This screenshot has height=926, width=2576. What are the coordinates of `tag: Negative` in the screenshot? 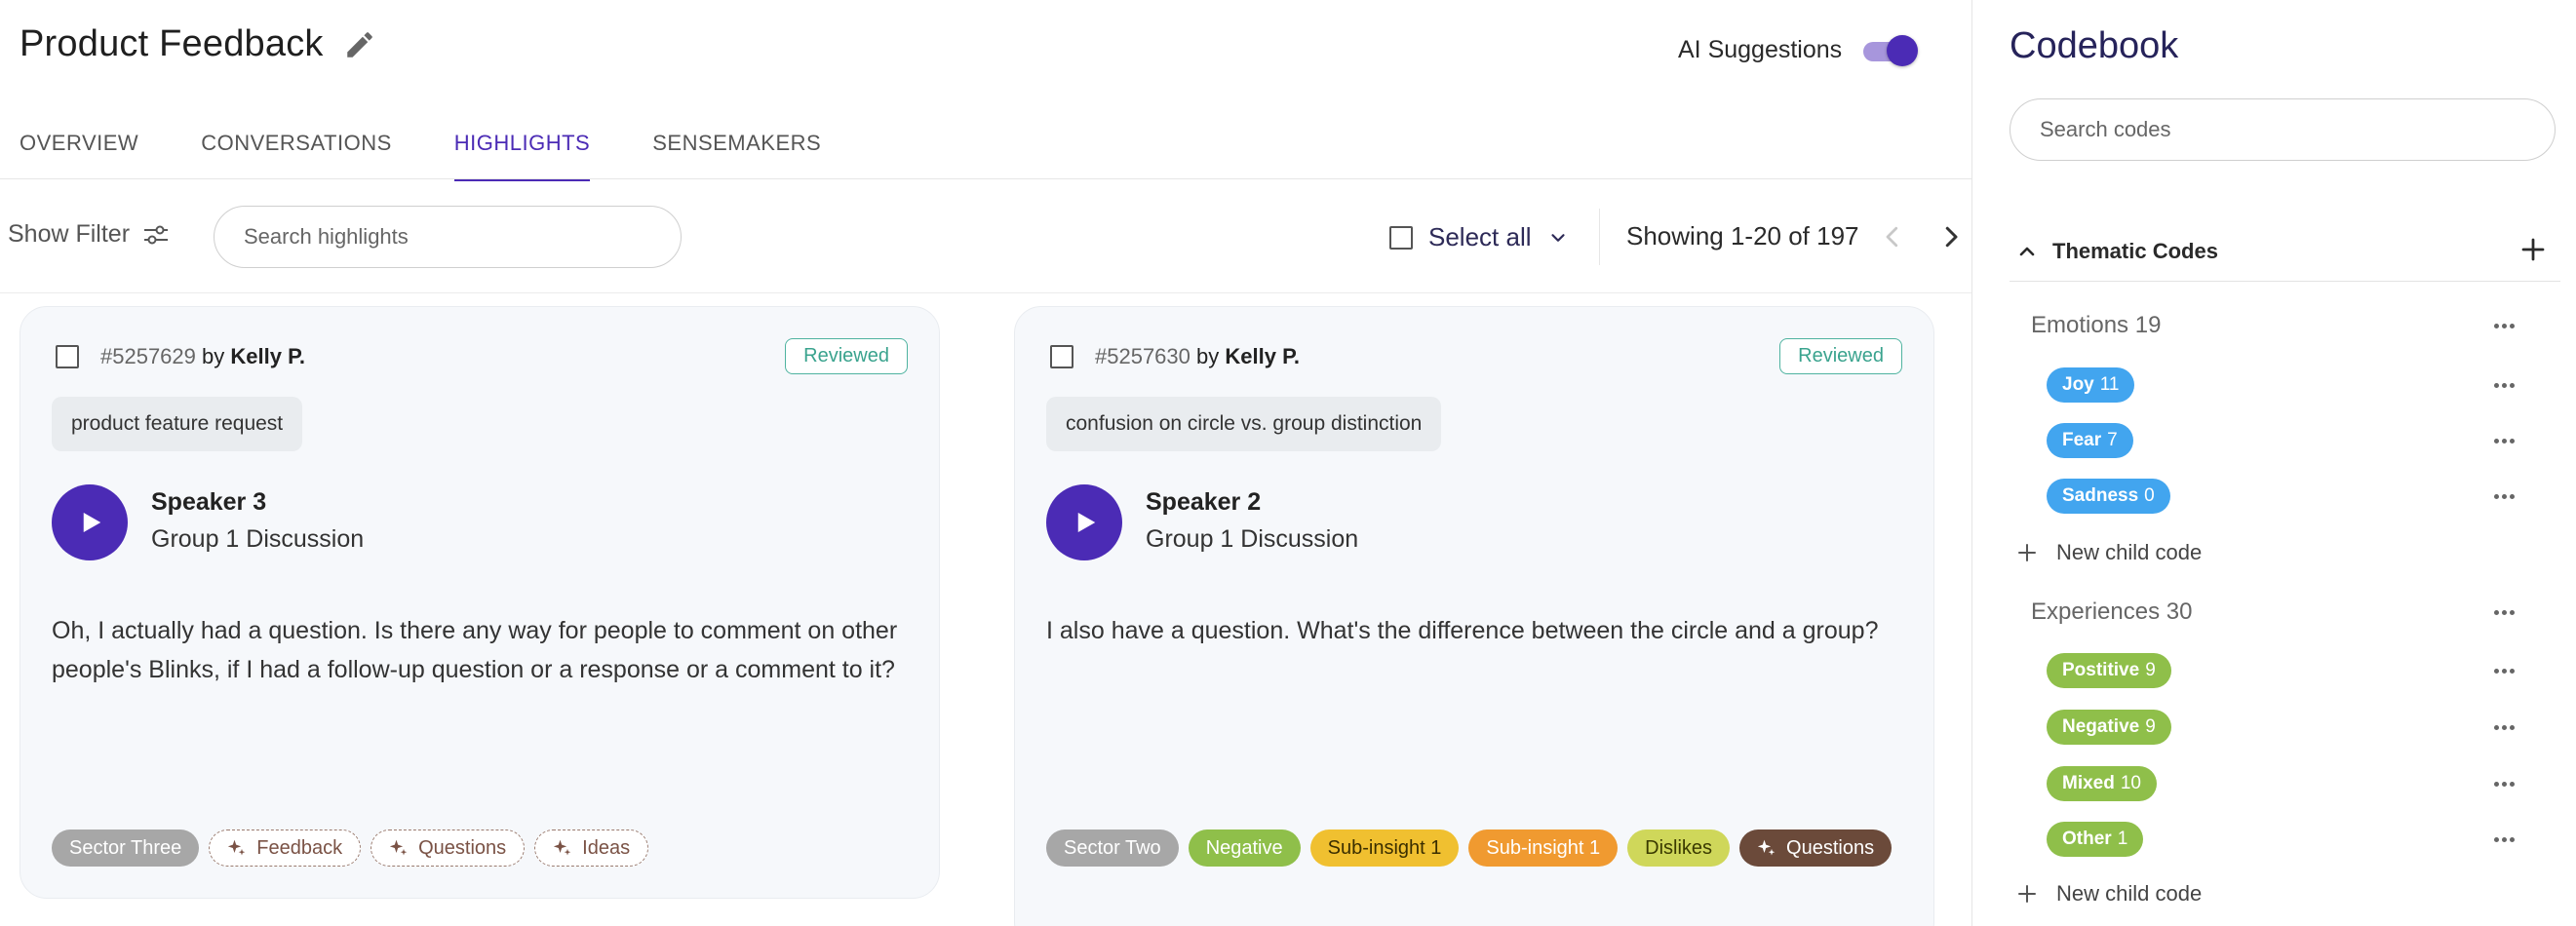 It's located at (1244, 848).